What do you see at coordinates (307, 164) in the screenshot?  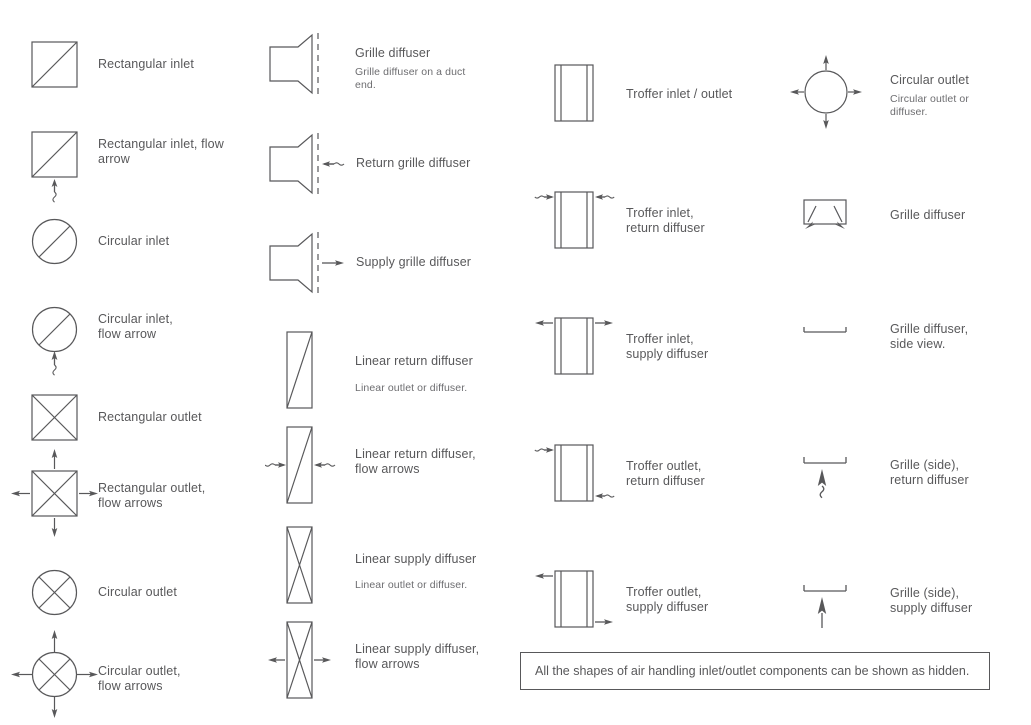 I see `return-grille-diffuser-icon` at bounding box center [307, 164].